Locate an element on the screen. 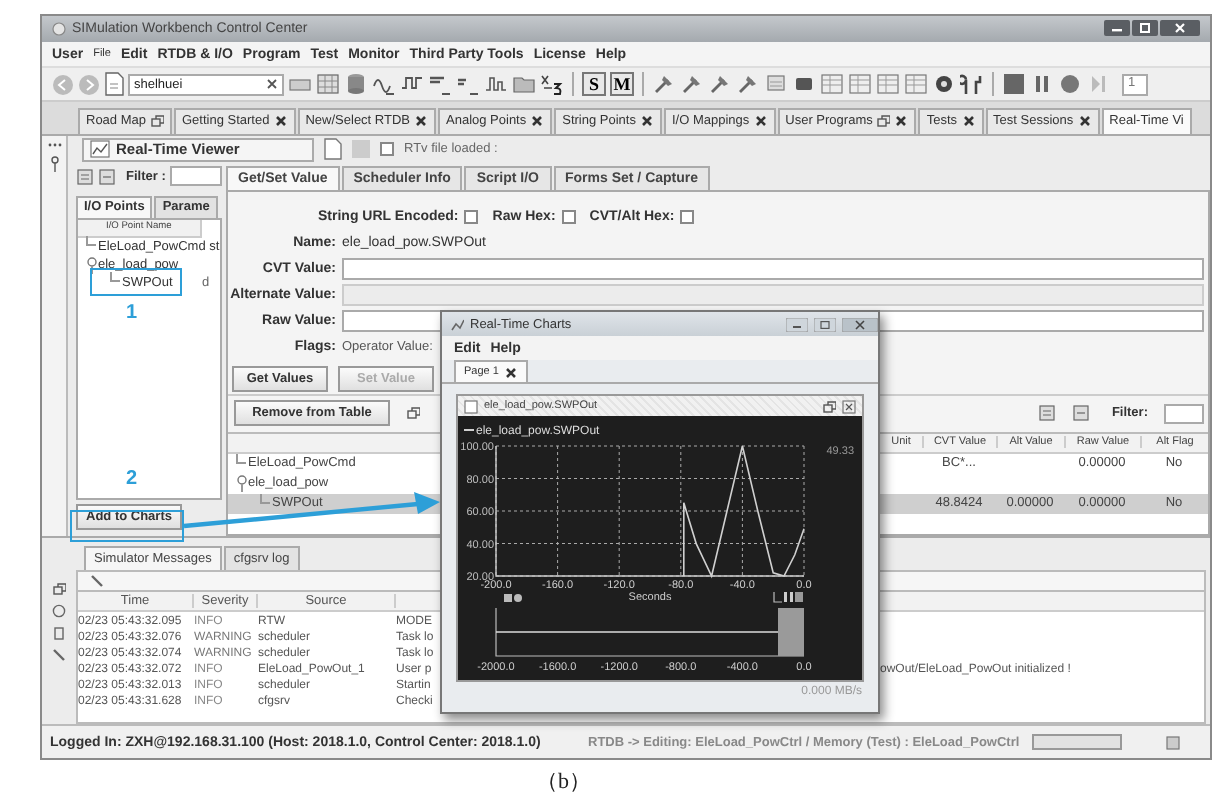 This screenshot has height=808, width=1232. step-number: 1 is located at coordinates (132, 313).